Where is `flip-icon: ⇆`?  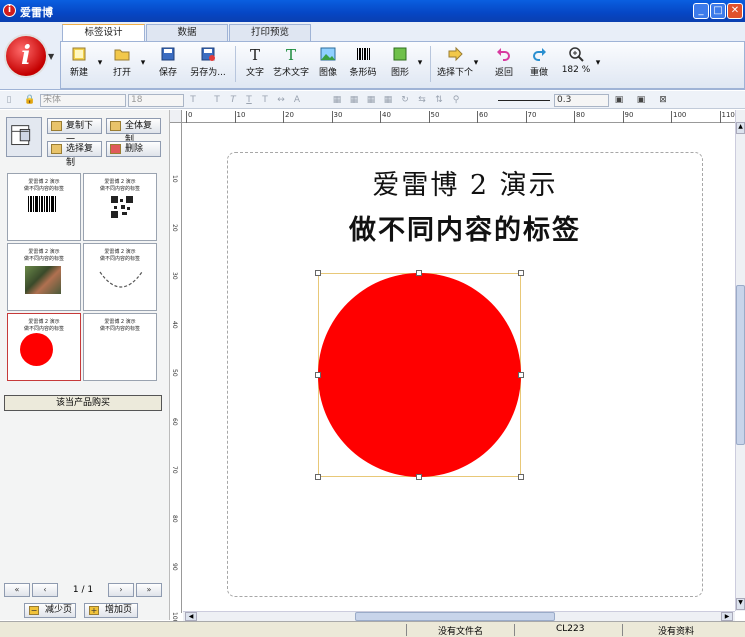 flip-icon: ⇆ is located at coordinates (422, 100).